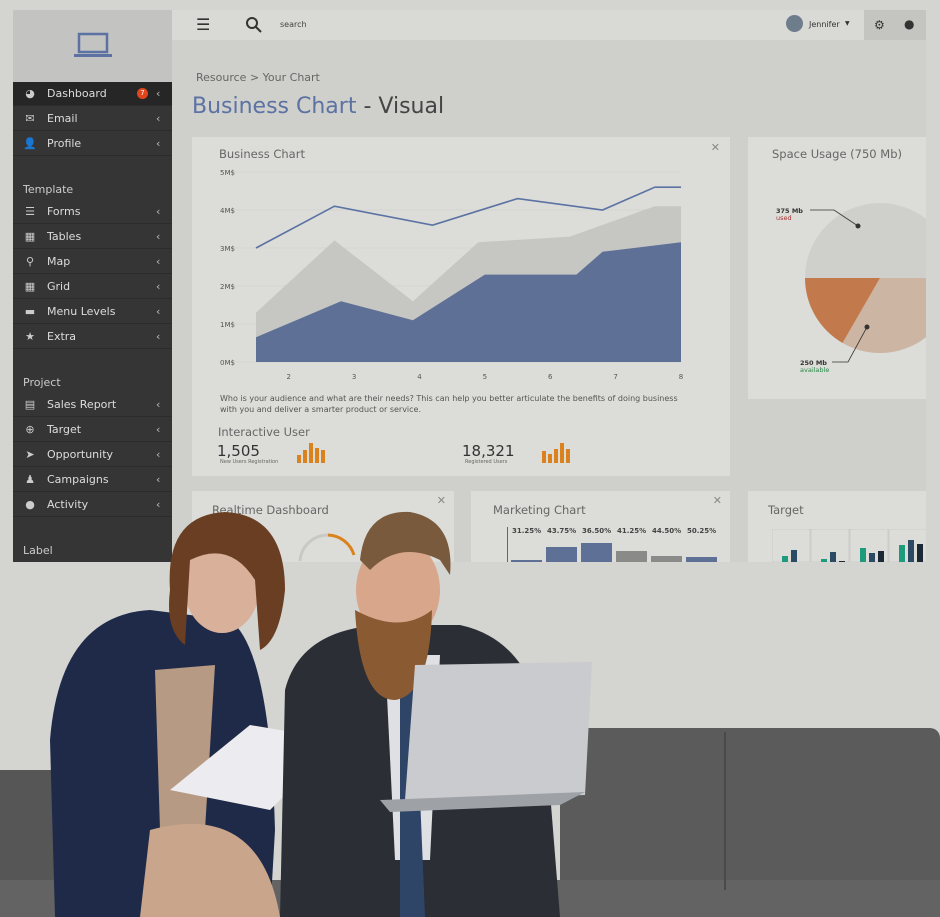 This screenshot has height=917, width=940. What do you see at coordinates (227, 249) in the screenshot?
I see `y-tick-label: 3M$` at bounding box center [227, 249].